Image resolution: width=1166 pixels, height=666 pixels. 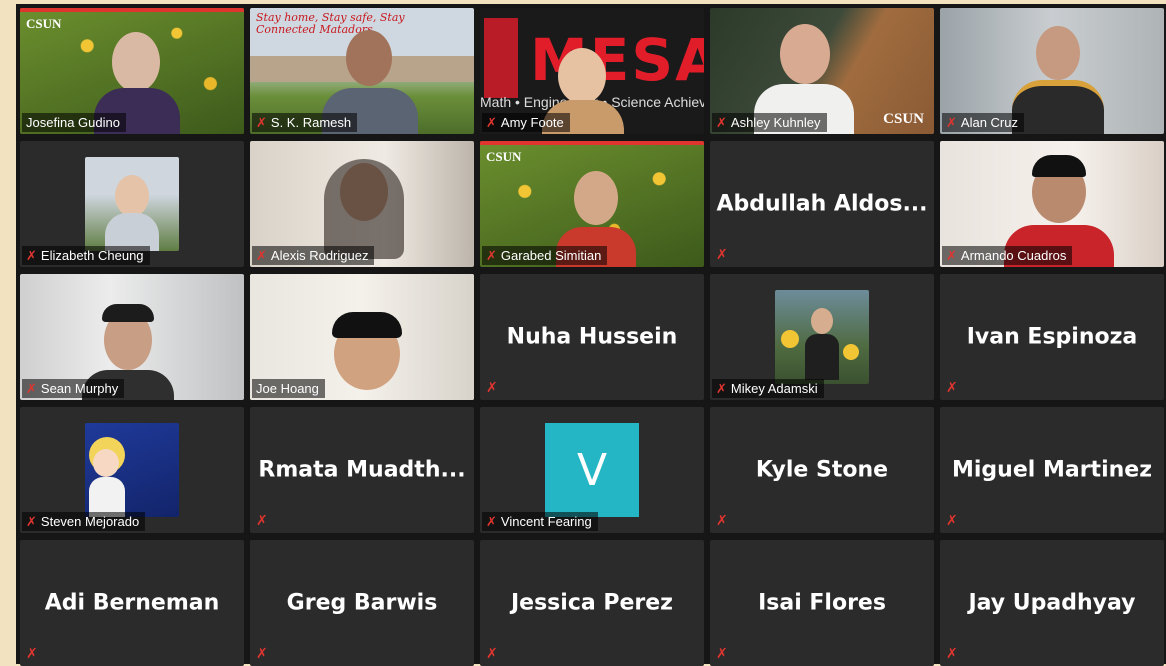 What do you see at coordinates (107, 497) in the screenshot?
I see `character-body` at bounding box center [107, 497].